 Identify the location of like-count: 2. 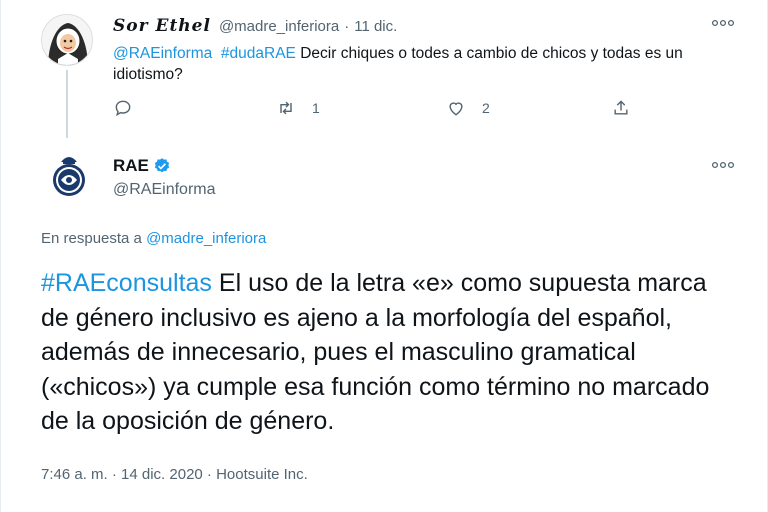
(486, 108).